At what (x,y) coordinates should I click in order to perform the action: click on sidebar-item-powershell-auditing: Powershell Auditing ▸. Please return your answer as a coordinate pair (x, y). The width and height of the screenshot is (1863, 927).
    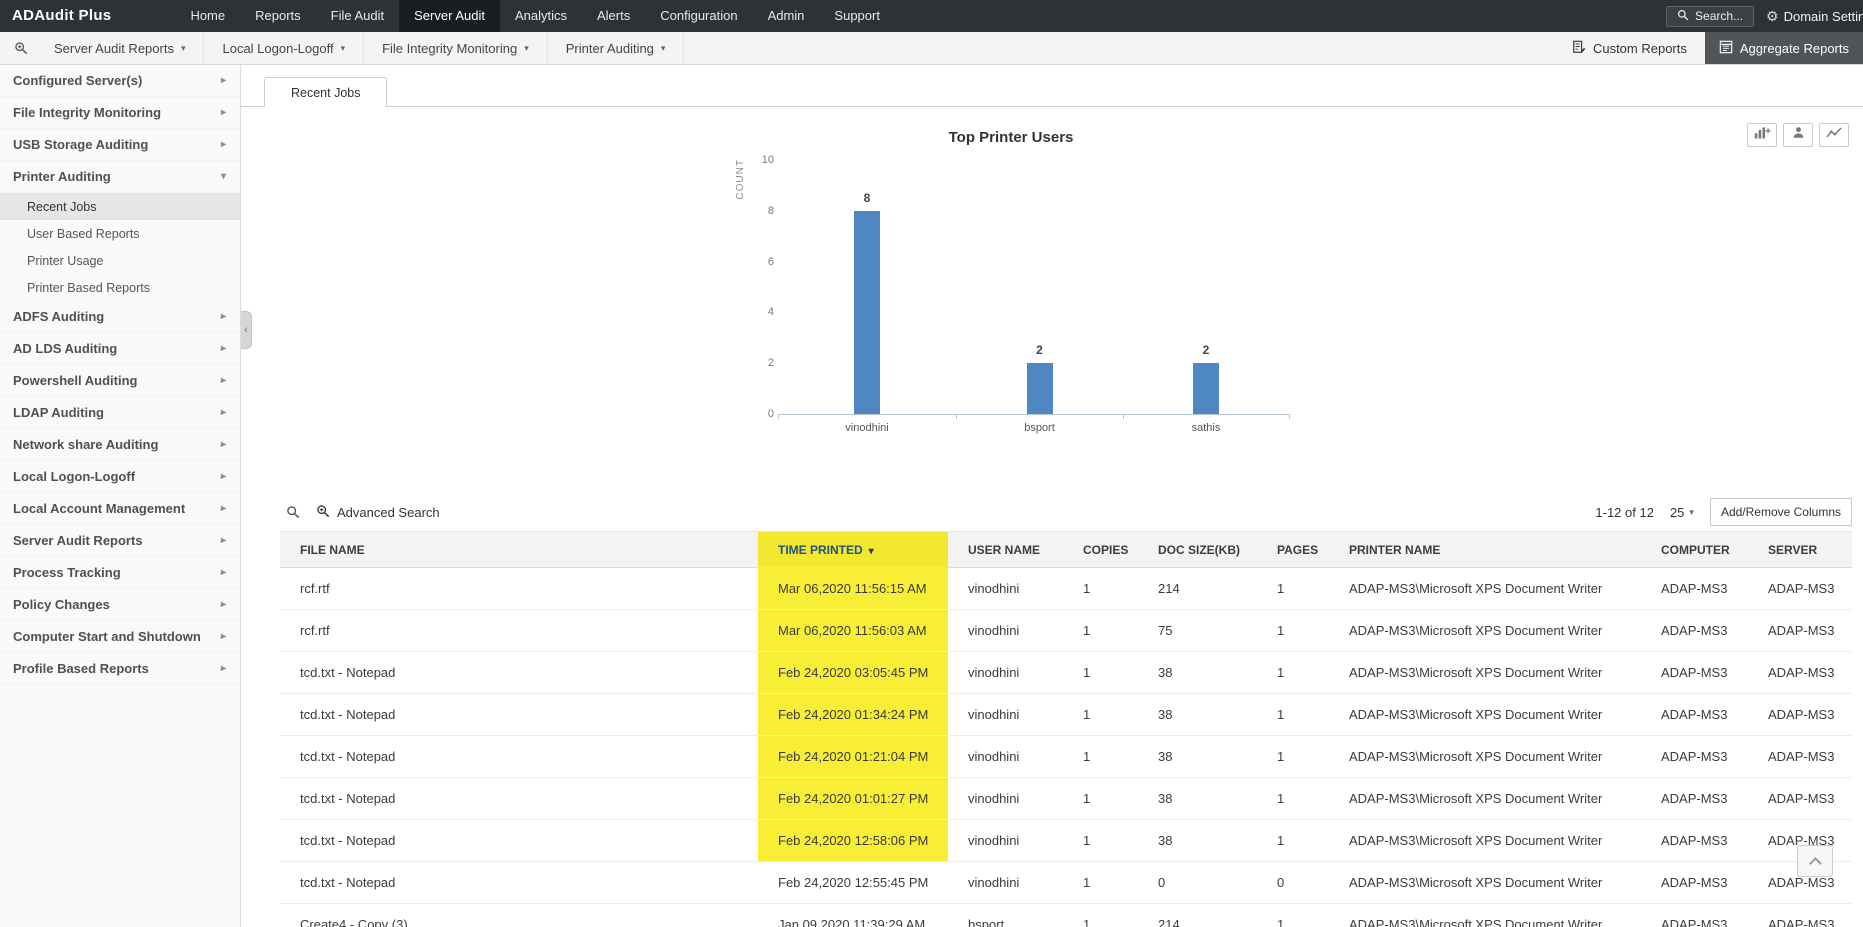
    Looking at the image, I should click on (120, 381).